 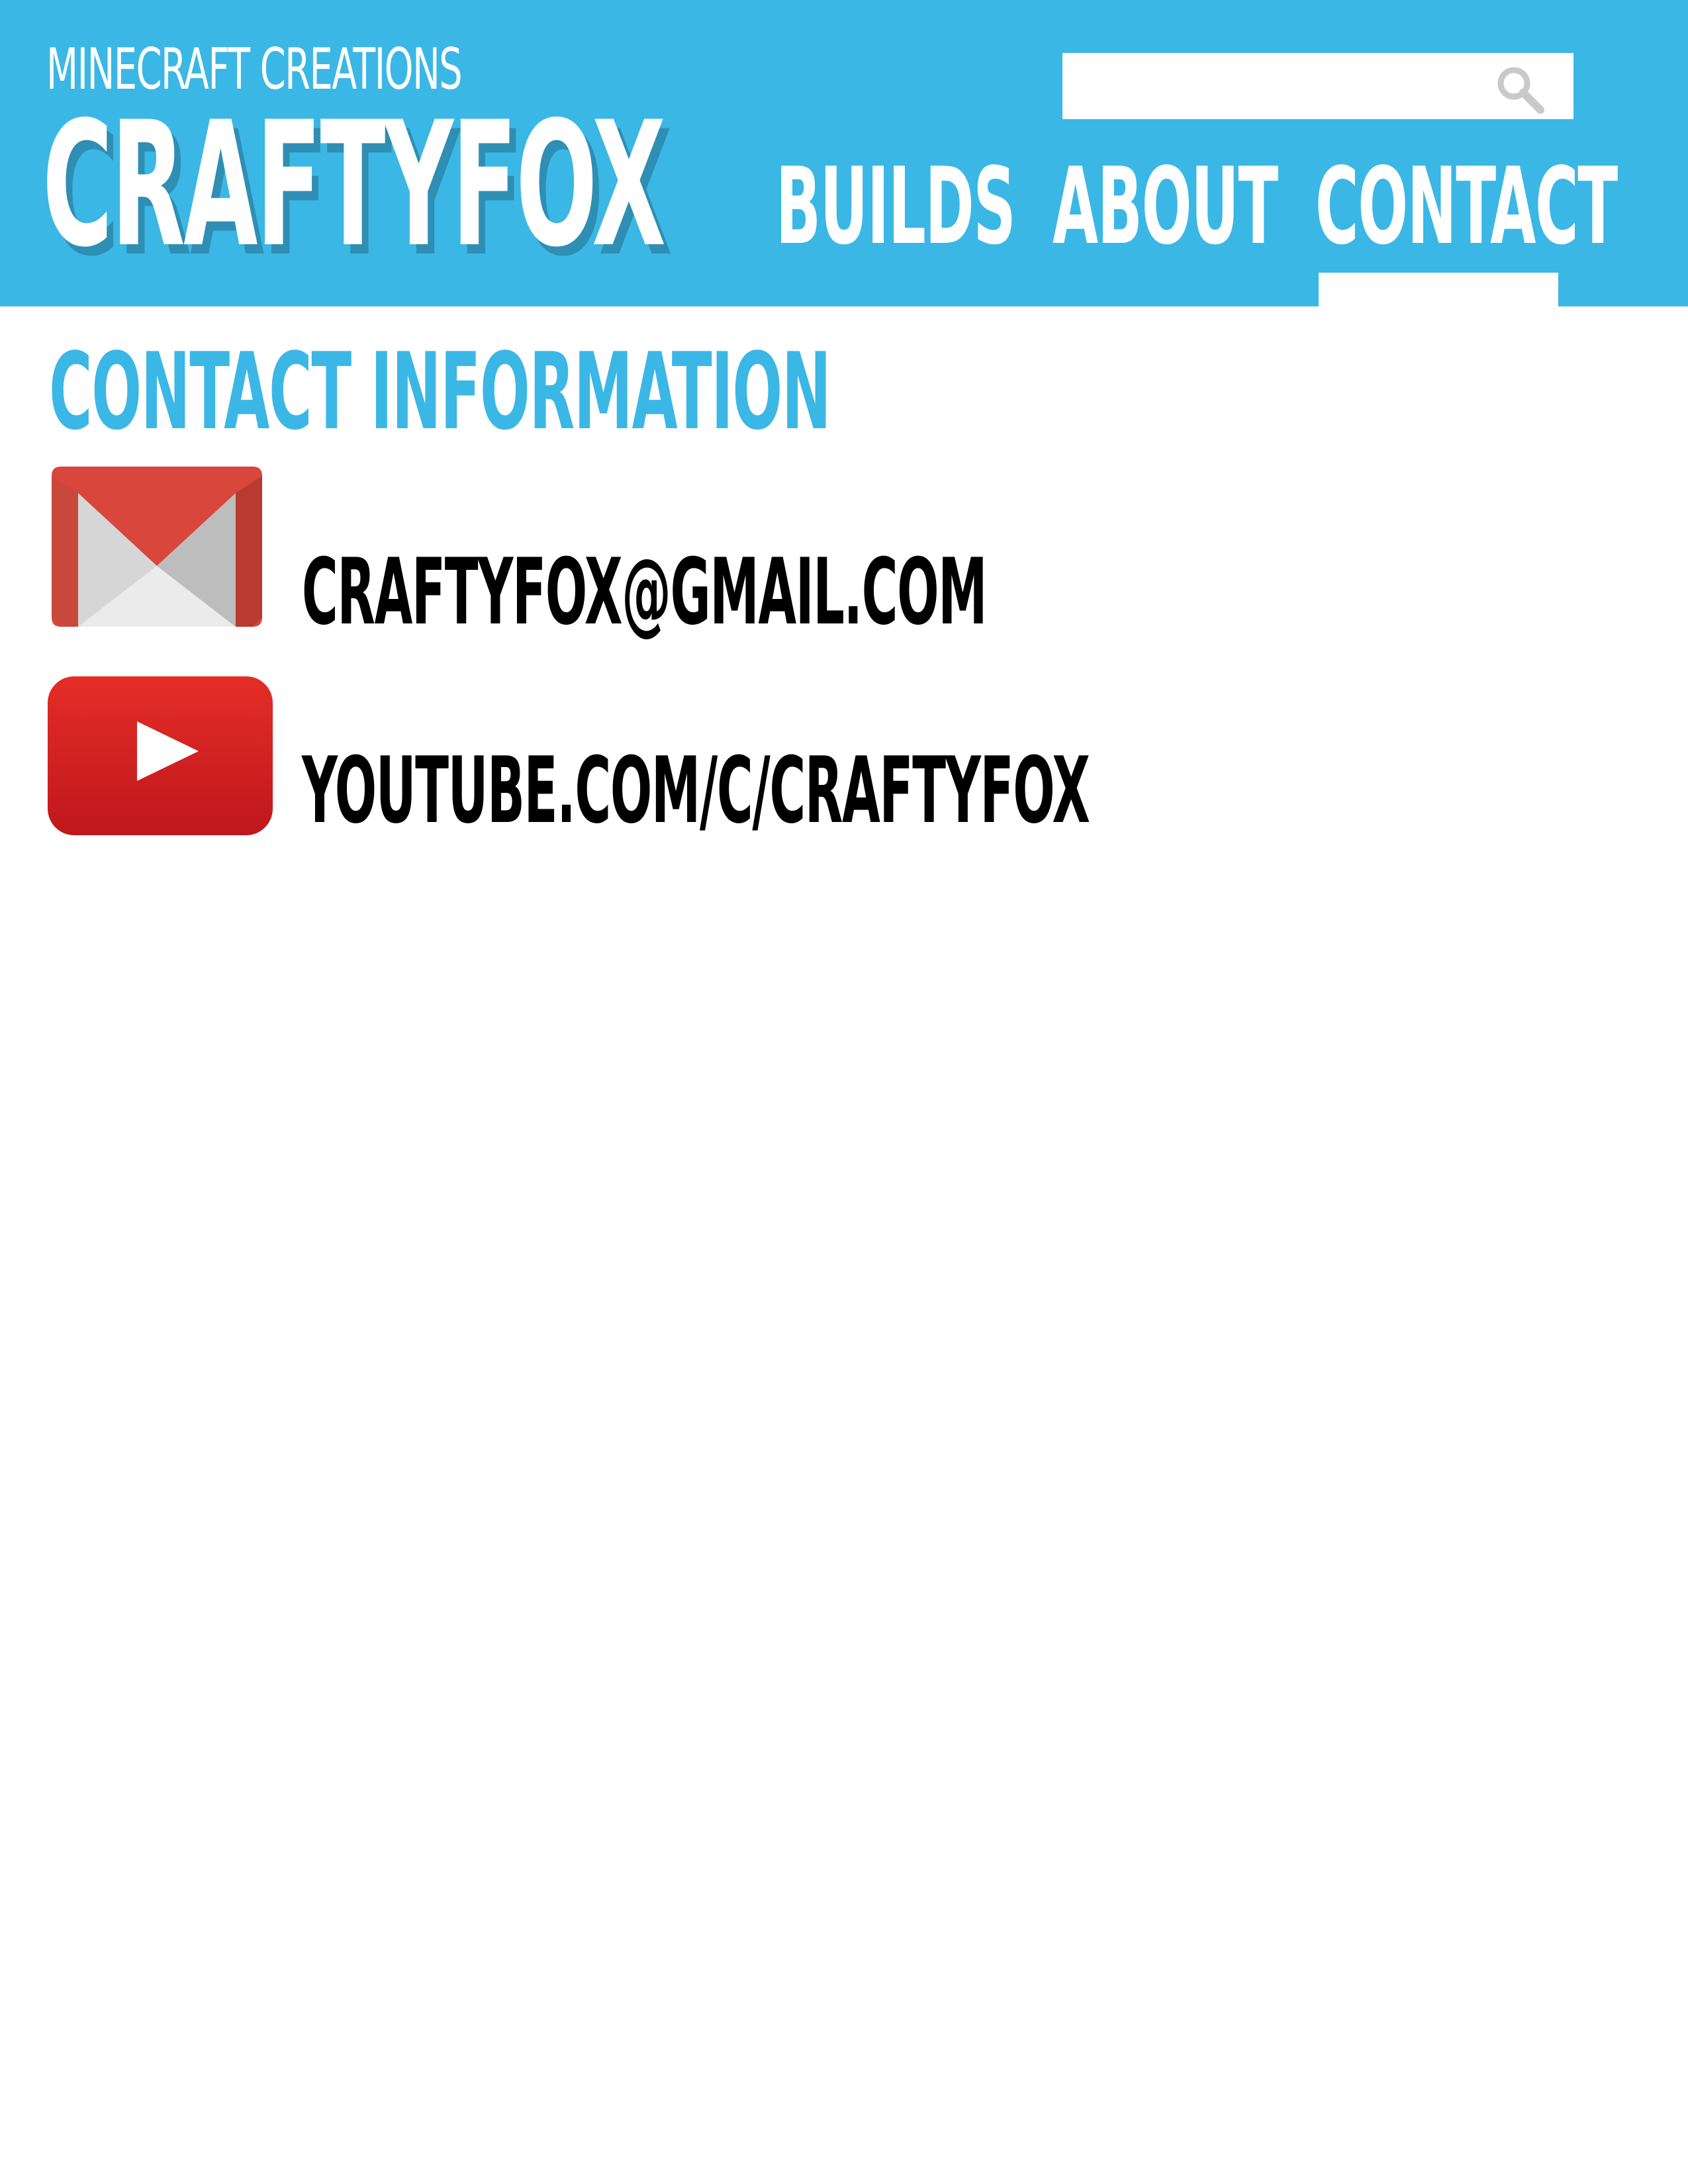 What do you see at coordinates (157, 547) in the screenshot?
I see `gmail-icon` at bounding box center [157, 547].